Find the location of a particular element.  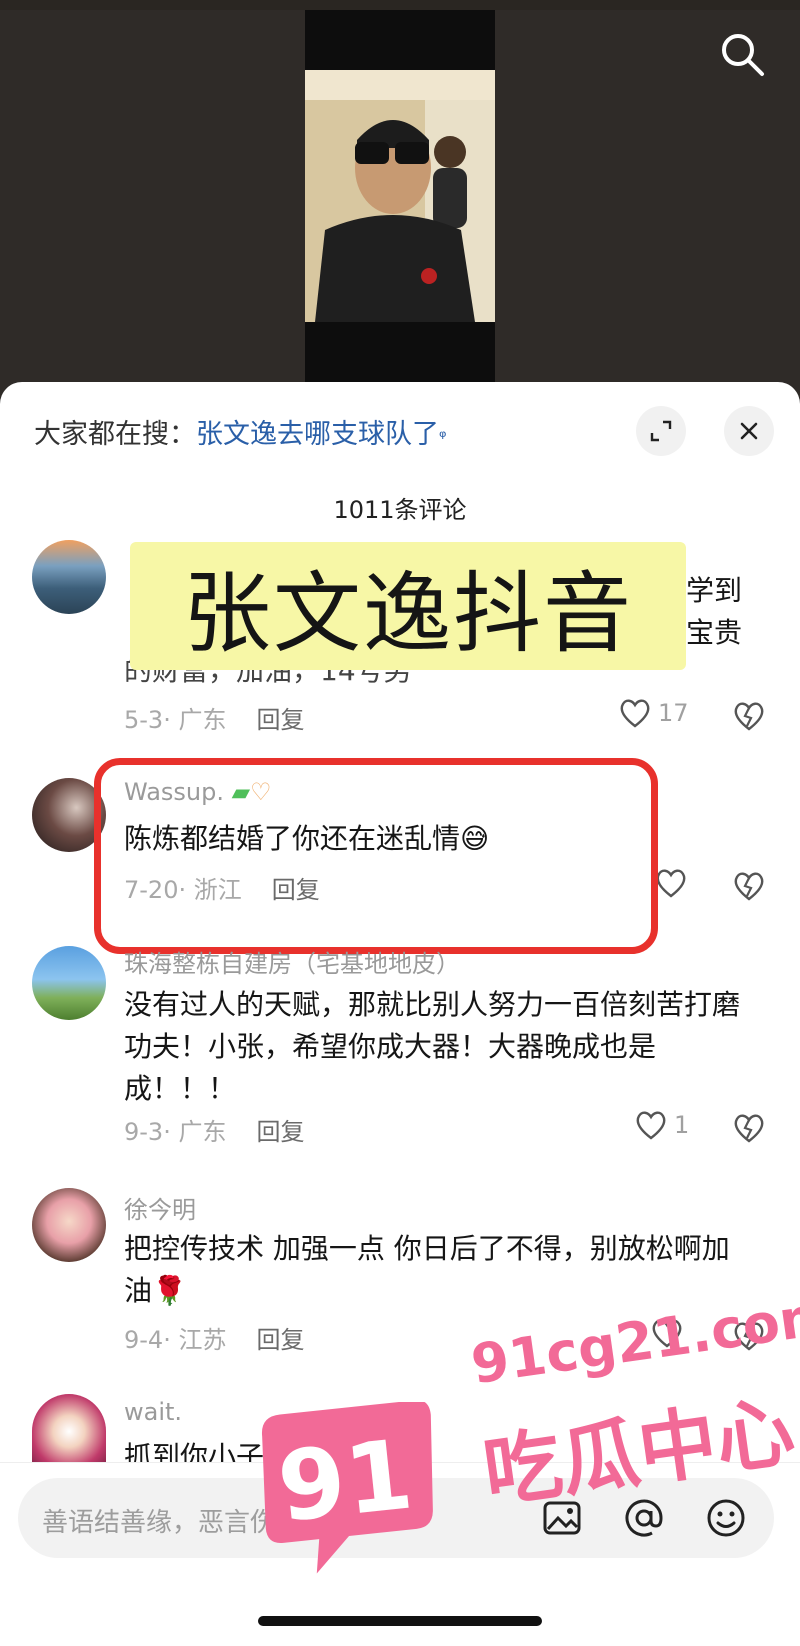

search-icon is located at coordinates (742, 54).